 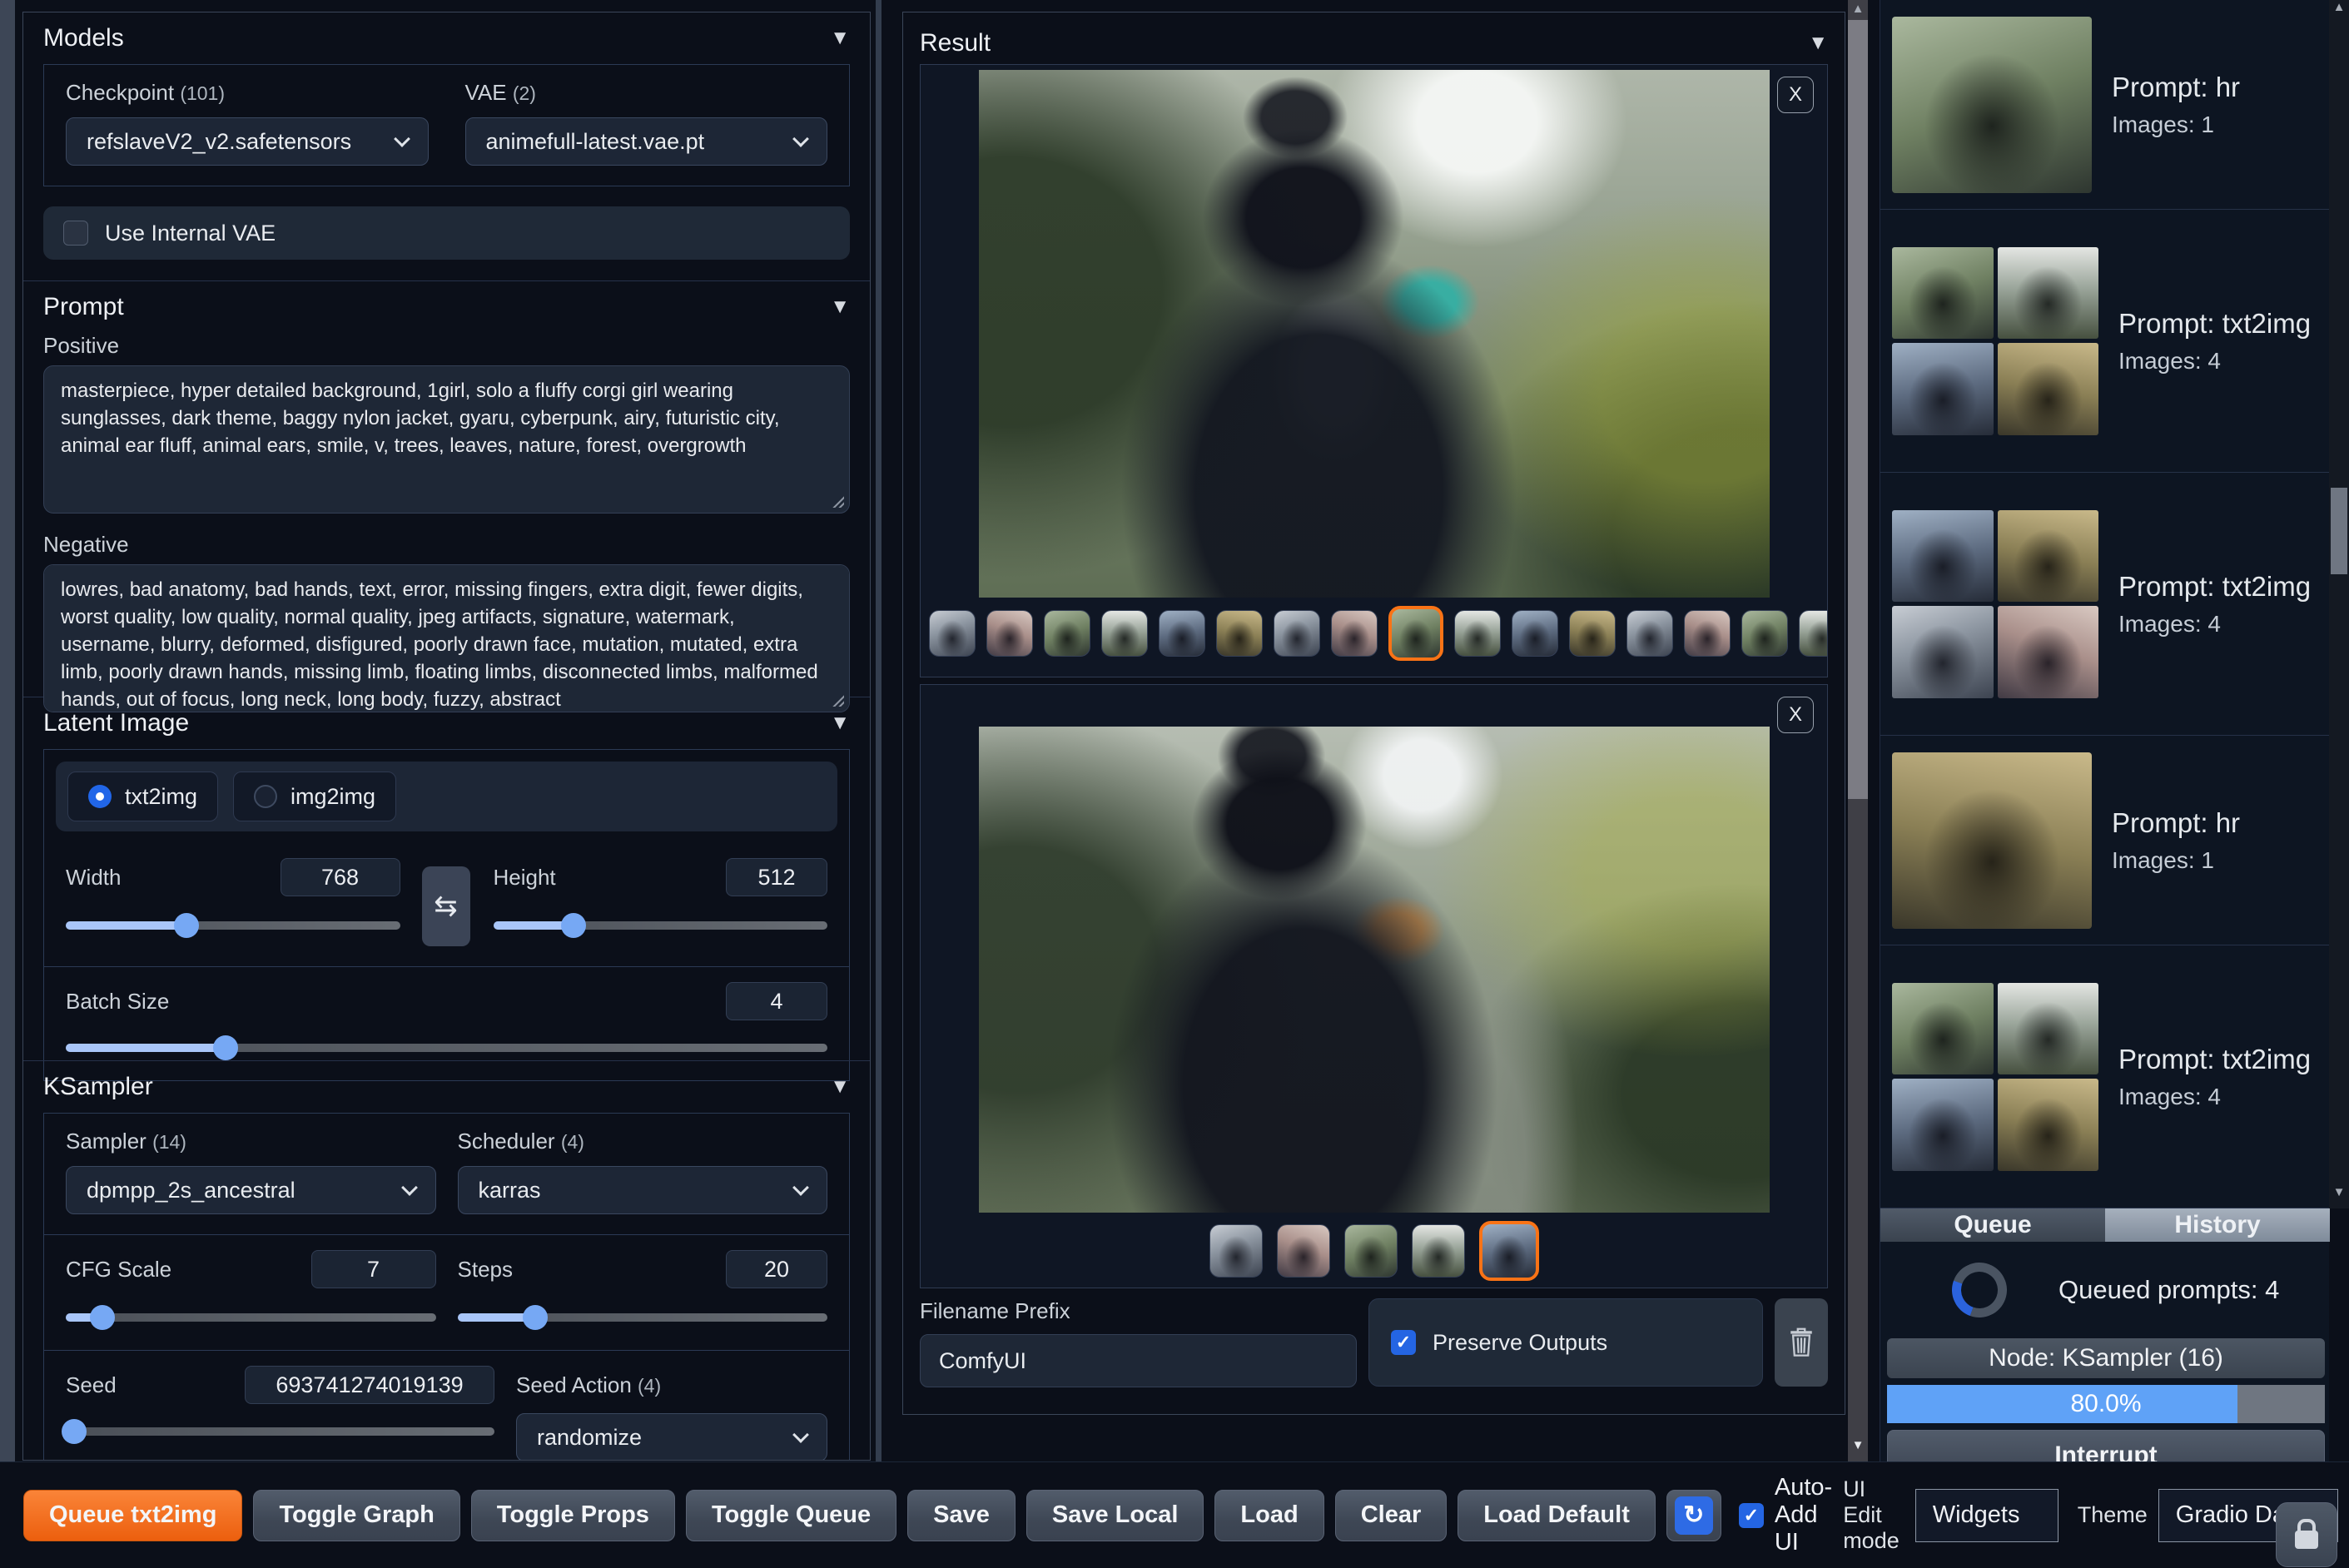 What do you see at coordinates (278, 1431) in the screenshot?
I see `seed-slider` at bounding box center [278, 1431].